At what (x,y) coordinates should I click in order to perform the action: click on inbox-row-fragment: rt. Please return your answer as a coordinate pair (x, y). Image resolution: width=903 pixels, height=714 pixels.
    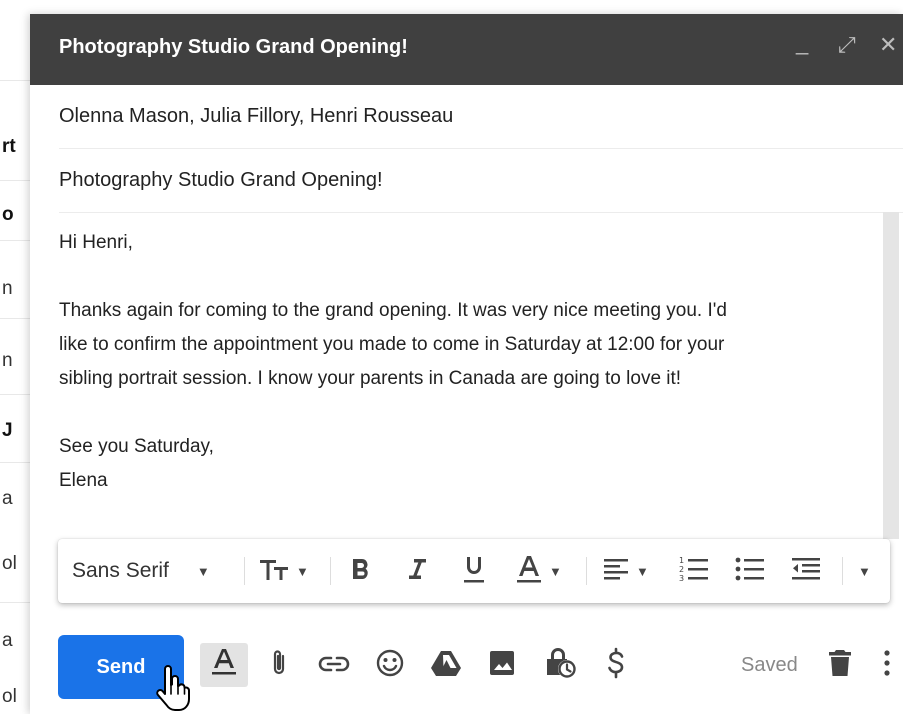
    Looking at the image, I should click on (9, 146).